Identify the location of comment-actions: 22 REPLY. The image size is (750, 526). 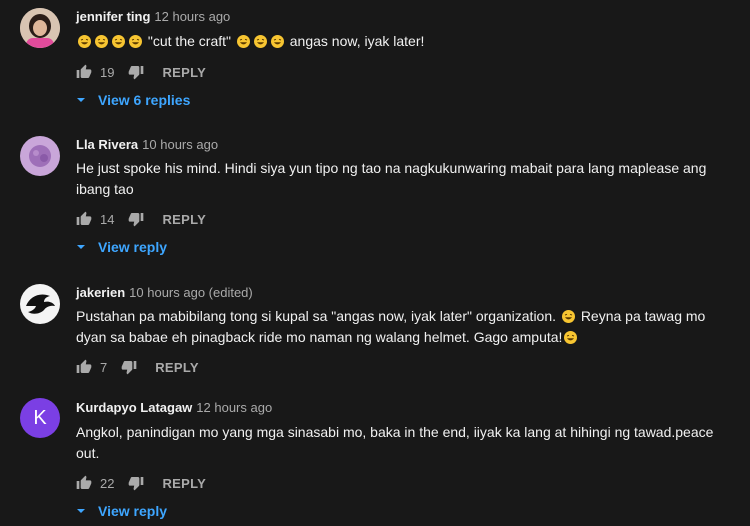
(141, 483).